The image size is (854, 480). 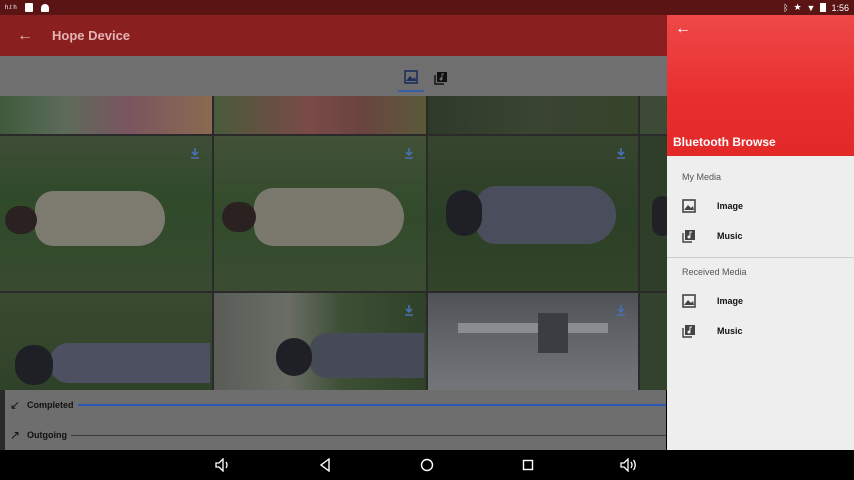 I want to click on transfer-outgoing: ↗ Outgoing, so click(x=335, y=435).